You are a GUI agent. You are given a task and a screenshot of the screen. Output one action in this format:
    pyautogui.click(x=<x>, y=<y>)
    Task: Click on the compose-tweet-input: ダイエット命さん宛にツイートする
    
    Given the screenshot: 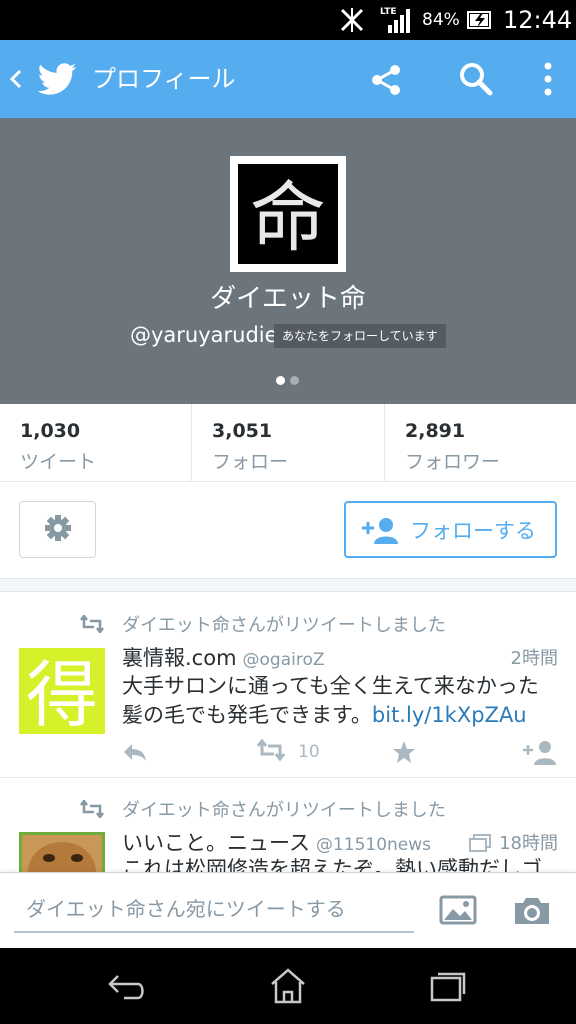 What is the action you would take?
    pyautogui.click(x=214, y=911)
    